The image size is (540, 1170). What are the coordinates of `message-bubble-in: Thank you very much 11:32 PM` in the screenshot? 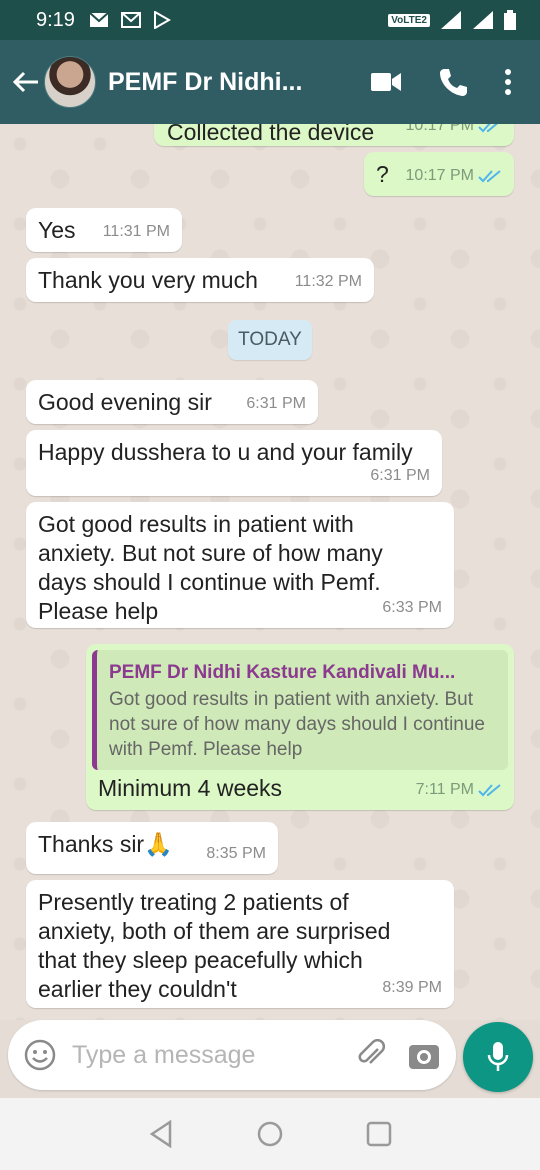 It's located at (200, 280).